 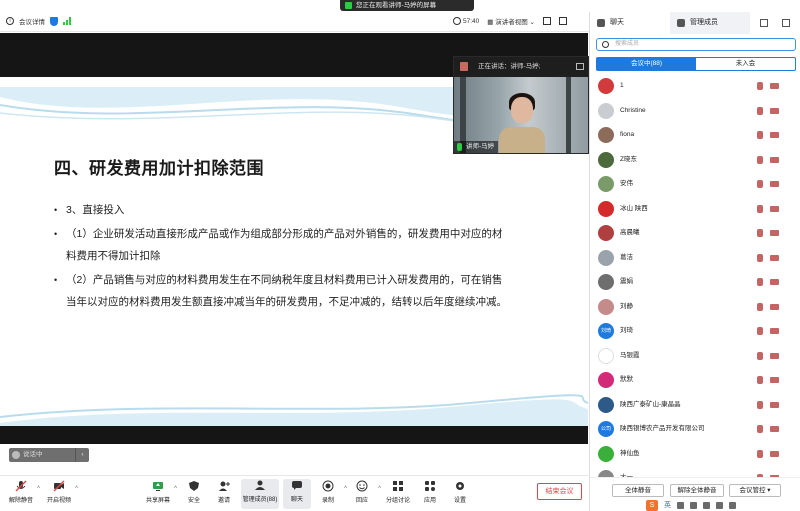 What do you see at coordinates (260, 500) in the screenshot?
I see `members-label: 管理成员(88)` at bounding box center [260, 500].